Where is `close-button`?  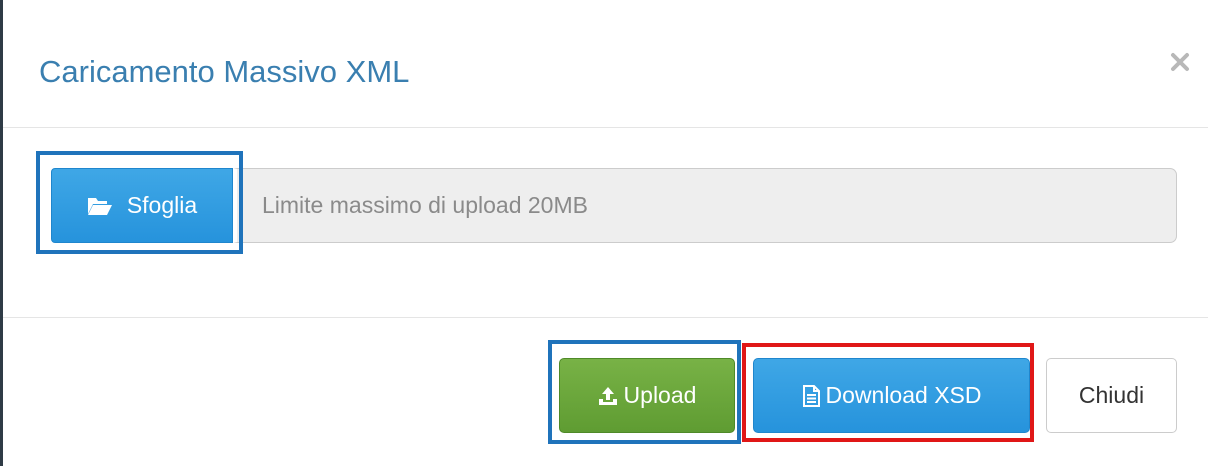
close-button is located at coordinates (1180, 61).